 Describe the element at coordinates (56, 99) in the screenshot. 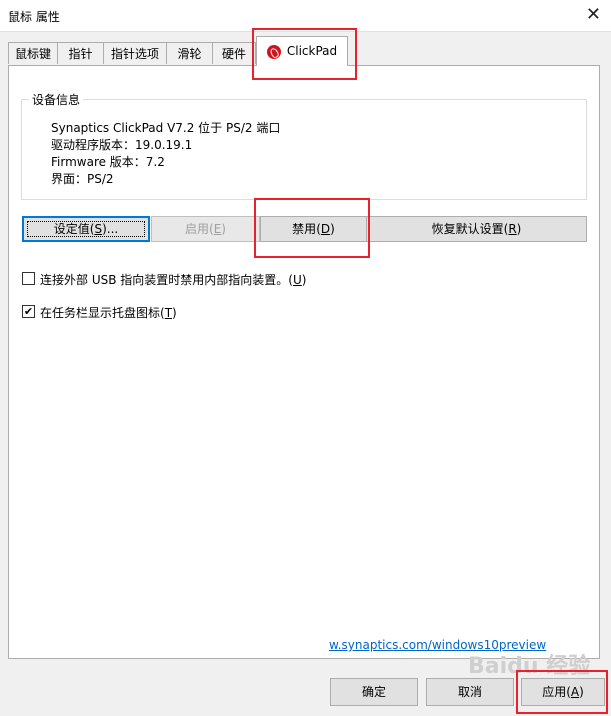

I see `device-info-legend: 设备信息` at that location.